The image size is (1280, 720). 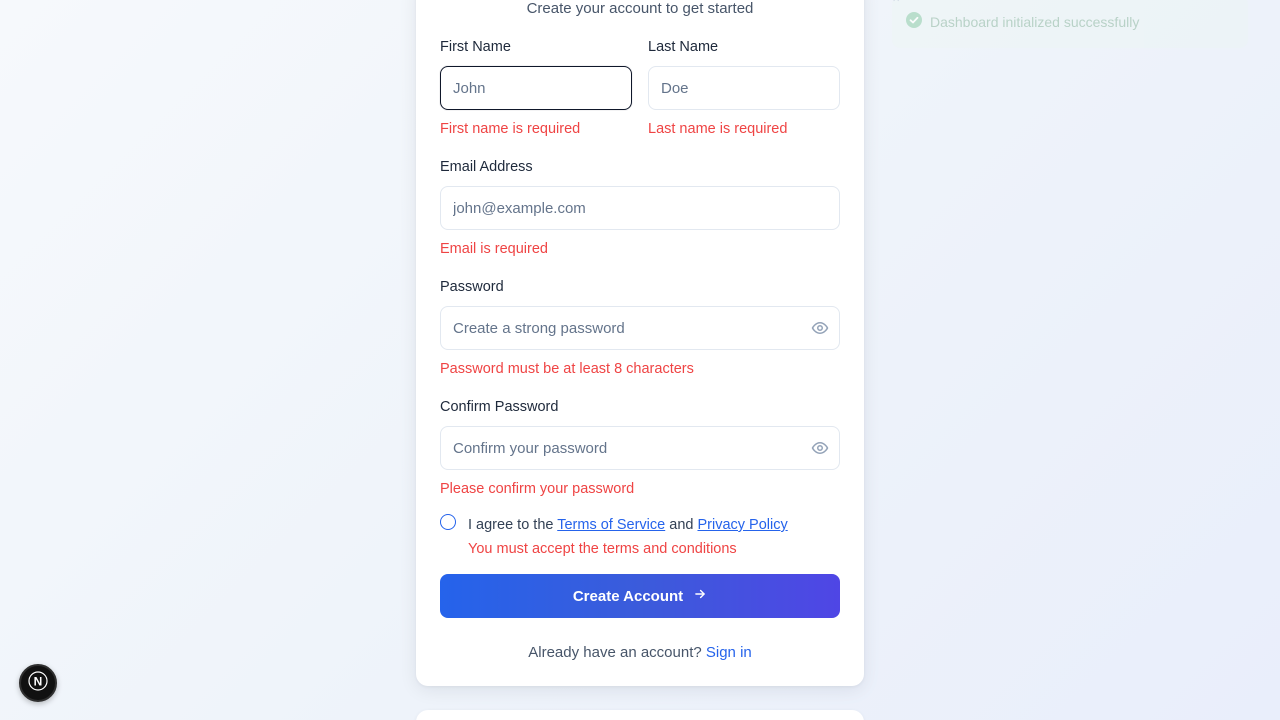 I want to click on email-input, so click(x=640, y=208).